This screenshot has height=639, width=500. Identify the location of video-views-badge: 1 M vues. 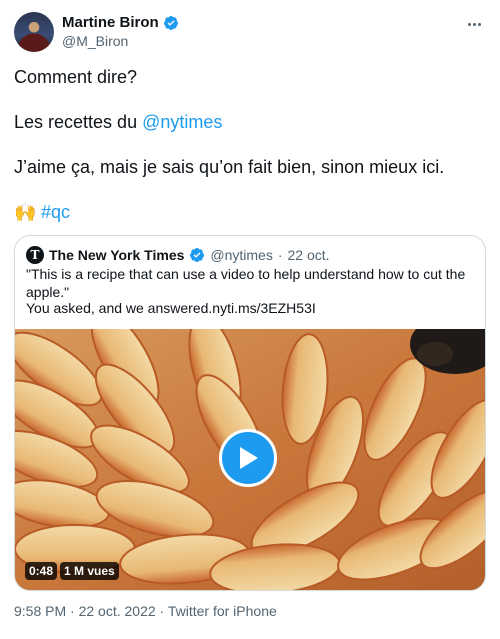
(89, 571).